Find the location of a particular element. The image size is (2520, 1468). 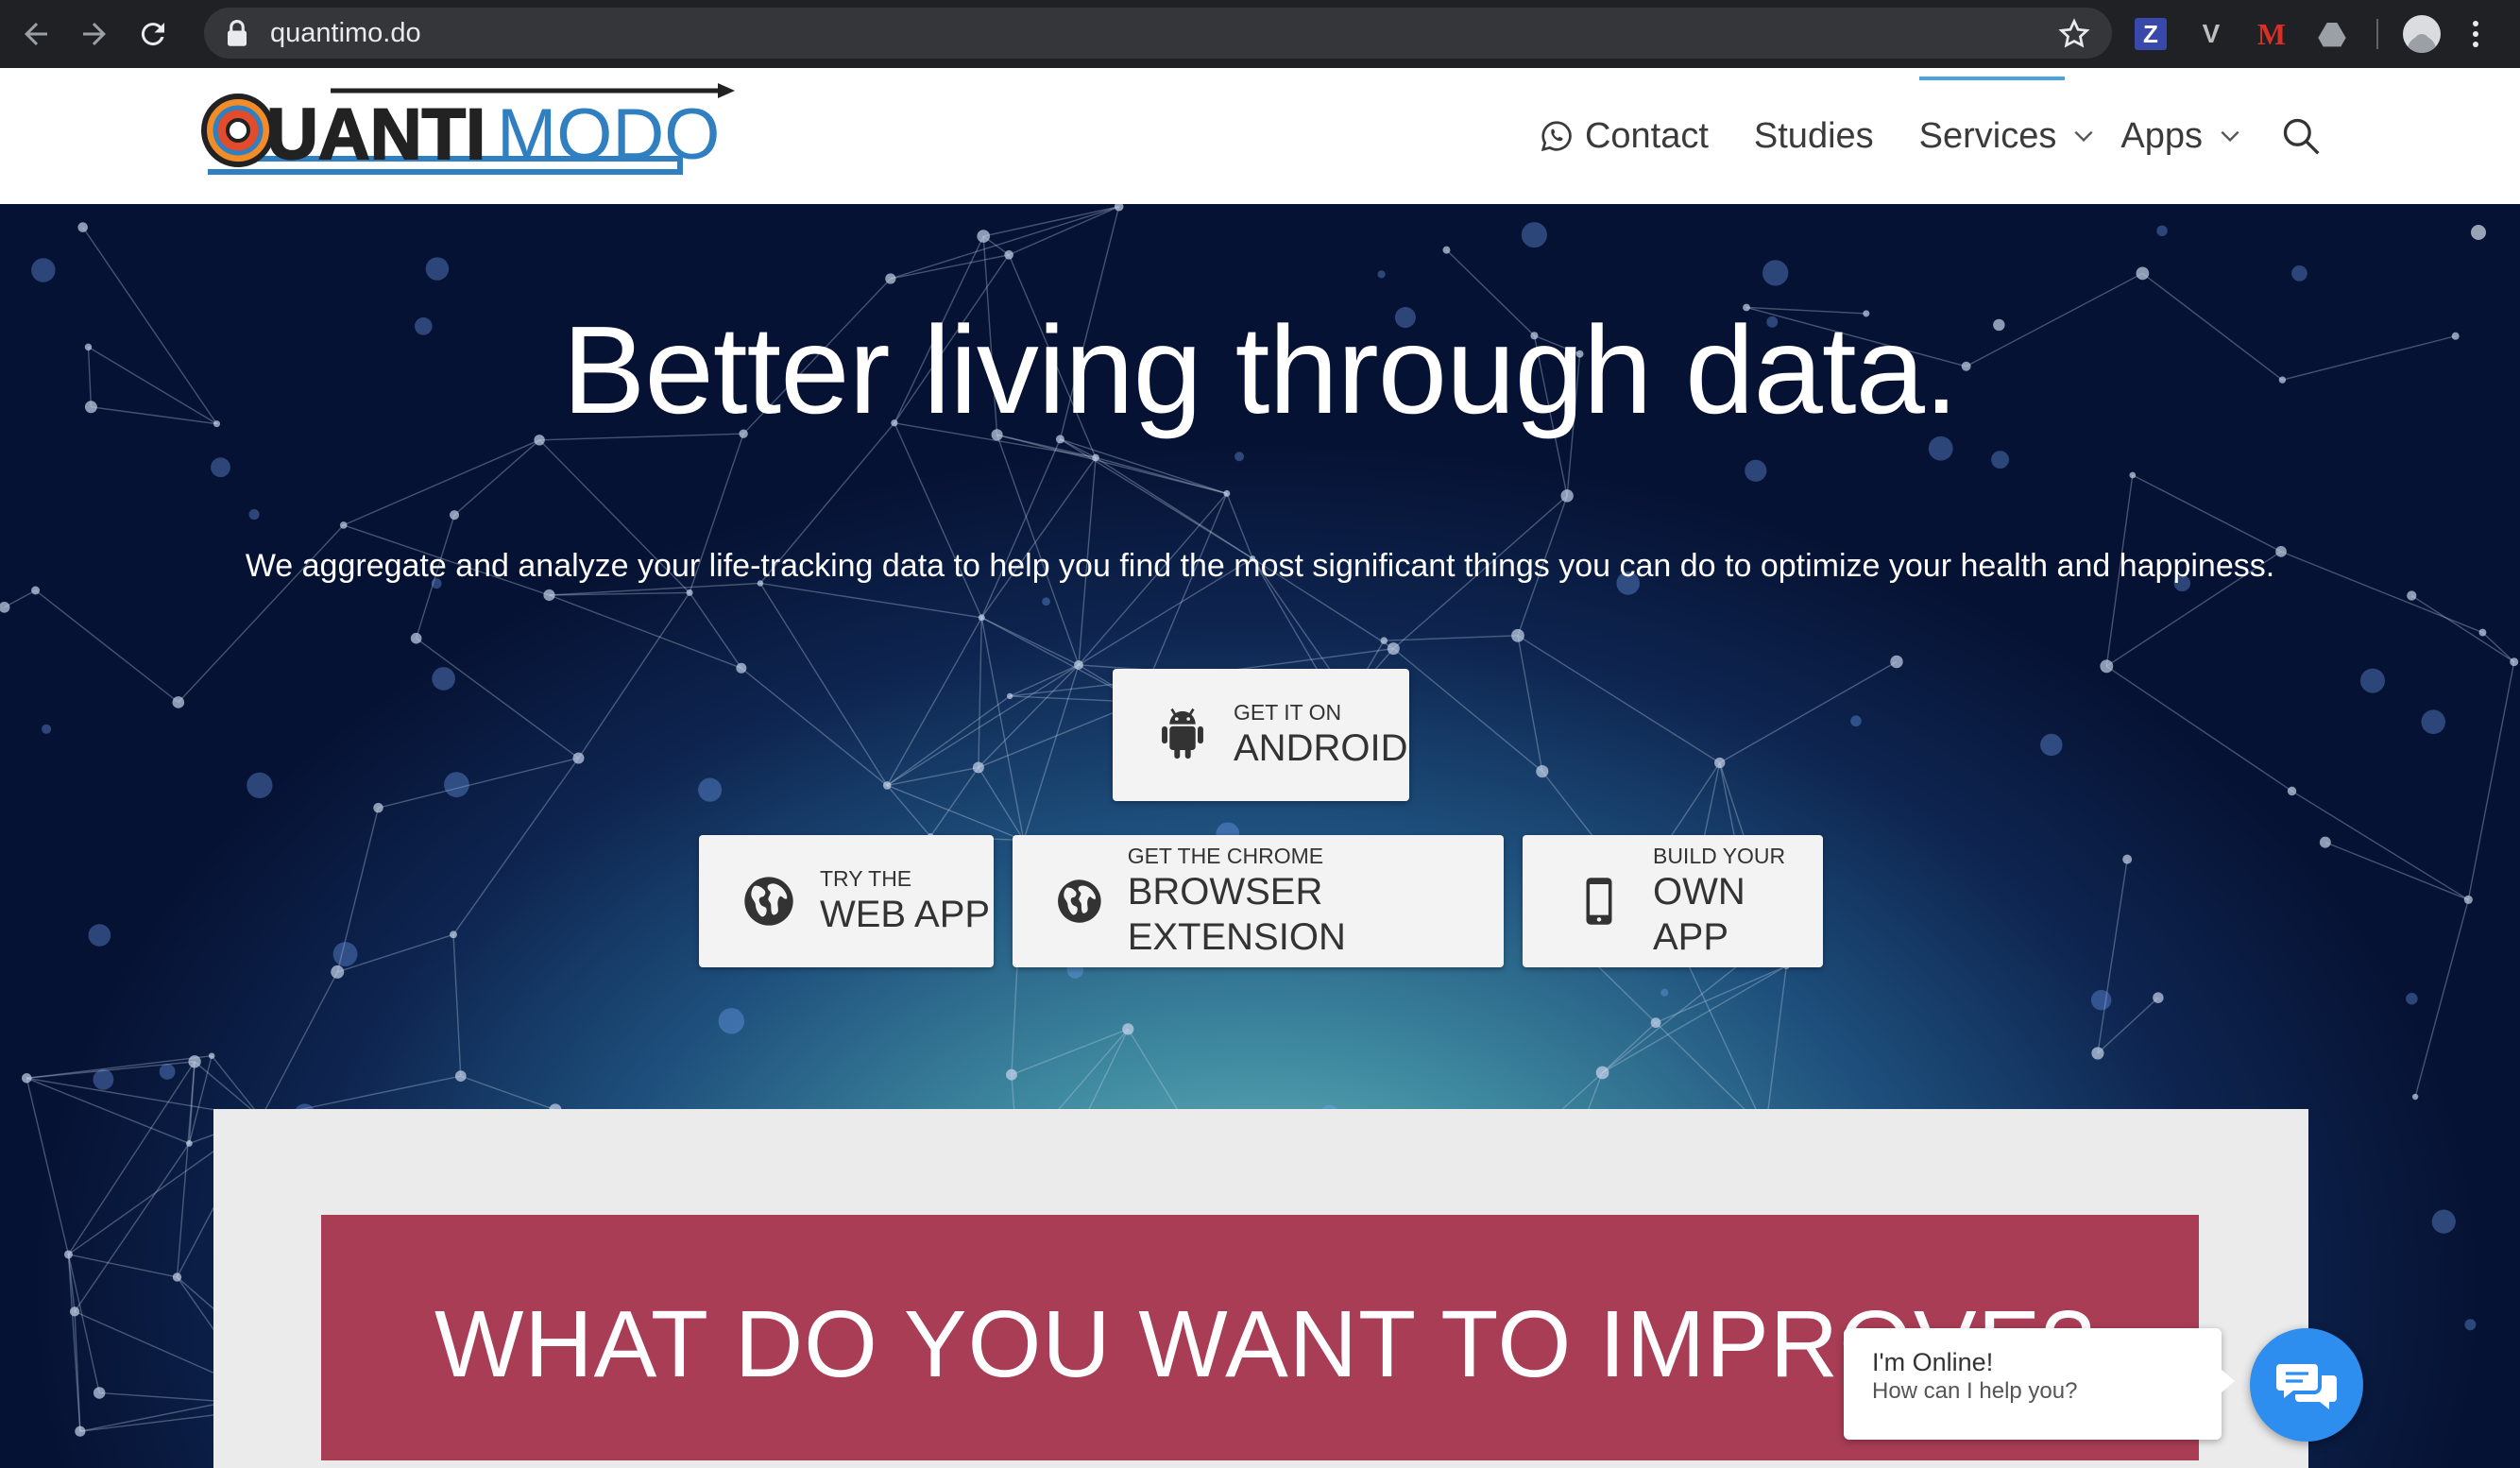

nav-studies: Studies is located at coordinates (1814, 136).